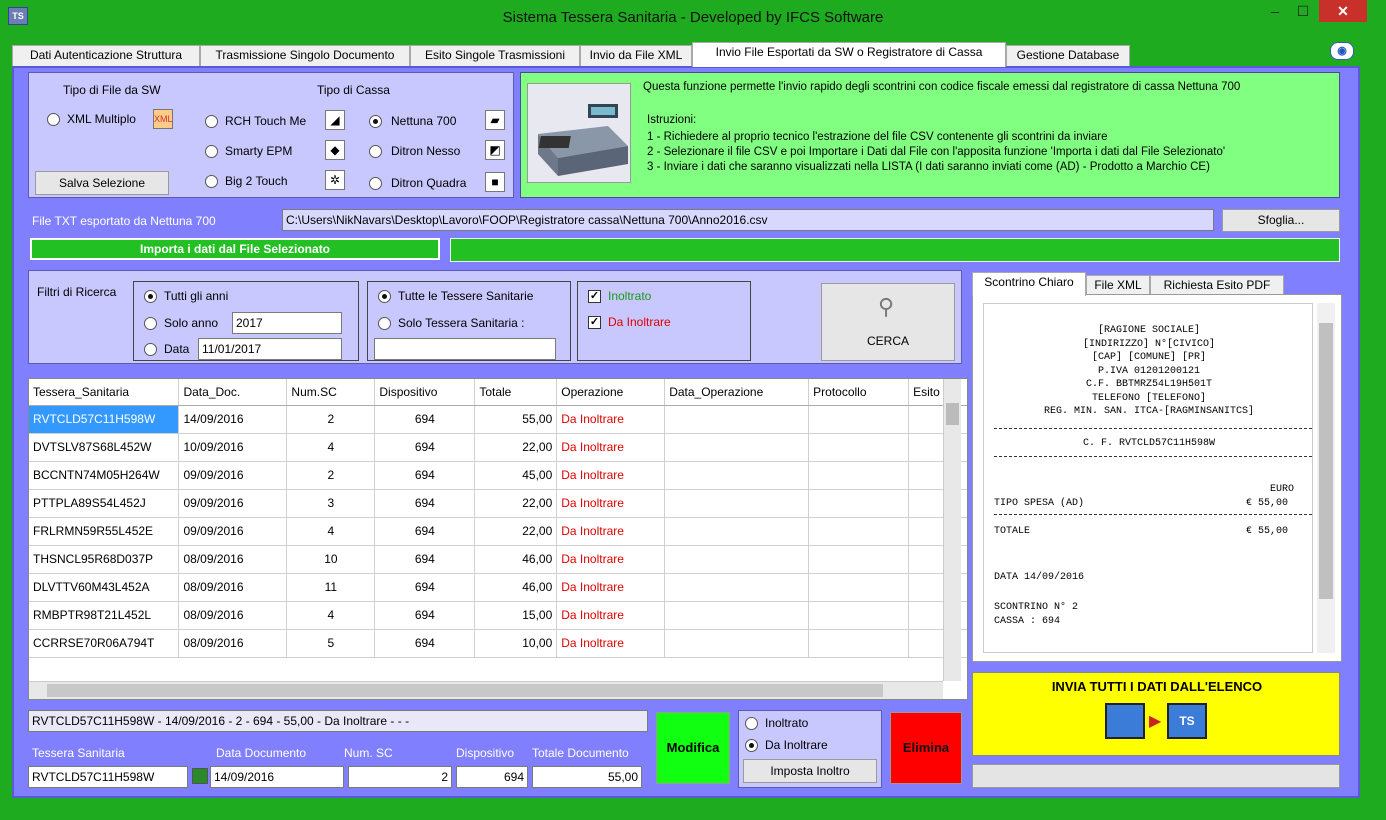 This screenshot has height=820, width=1386. What do you see at coordinates (104, 615) in the screenshot?
I see `table-cell: RMBPTR98T21L452L` at bounding box center [104, 615].